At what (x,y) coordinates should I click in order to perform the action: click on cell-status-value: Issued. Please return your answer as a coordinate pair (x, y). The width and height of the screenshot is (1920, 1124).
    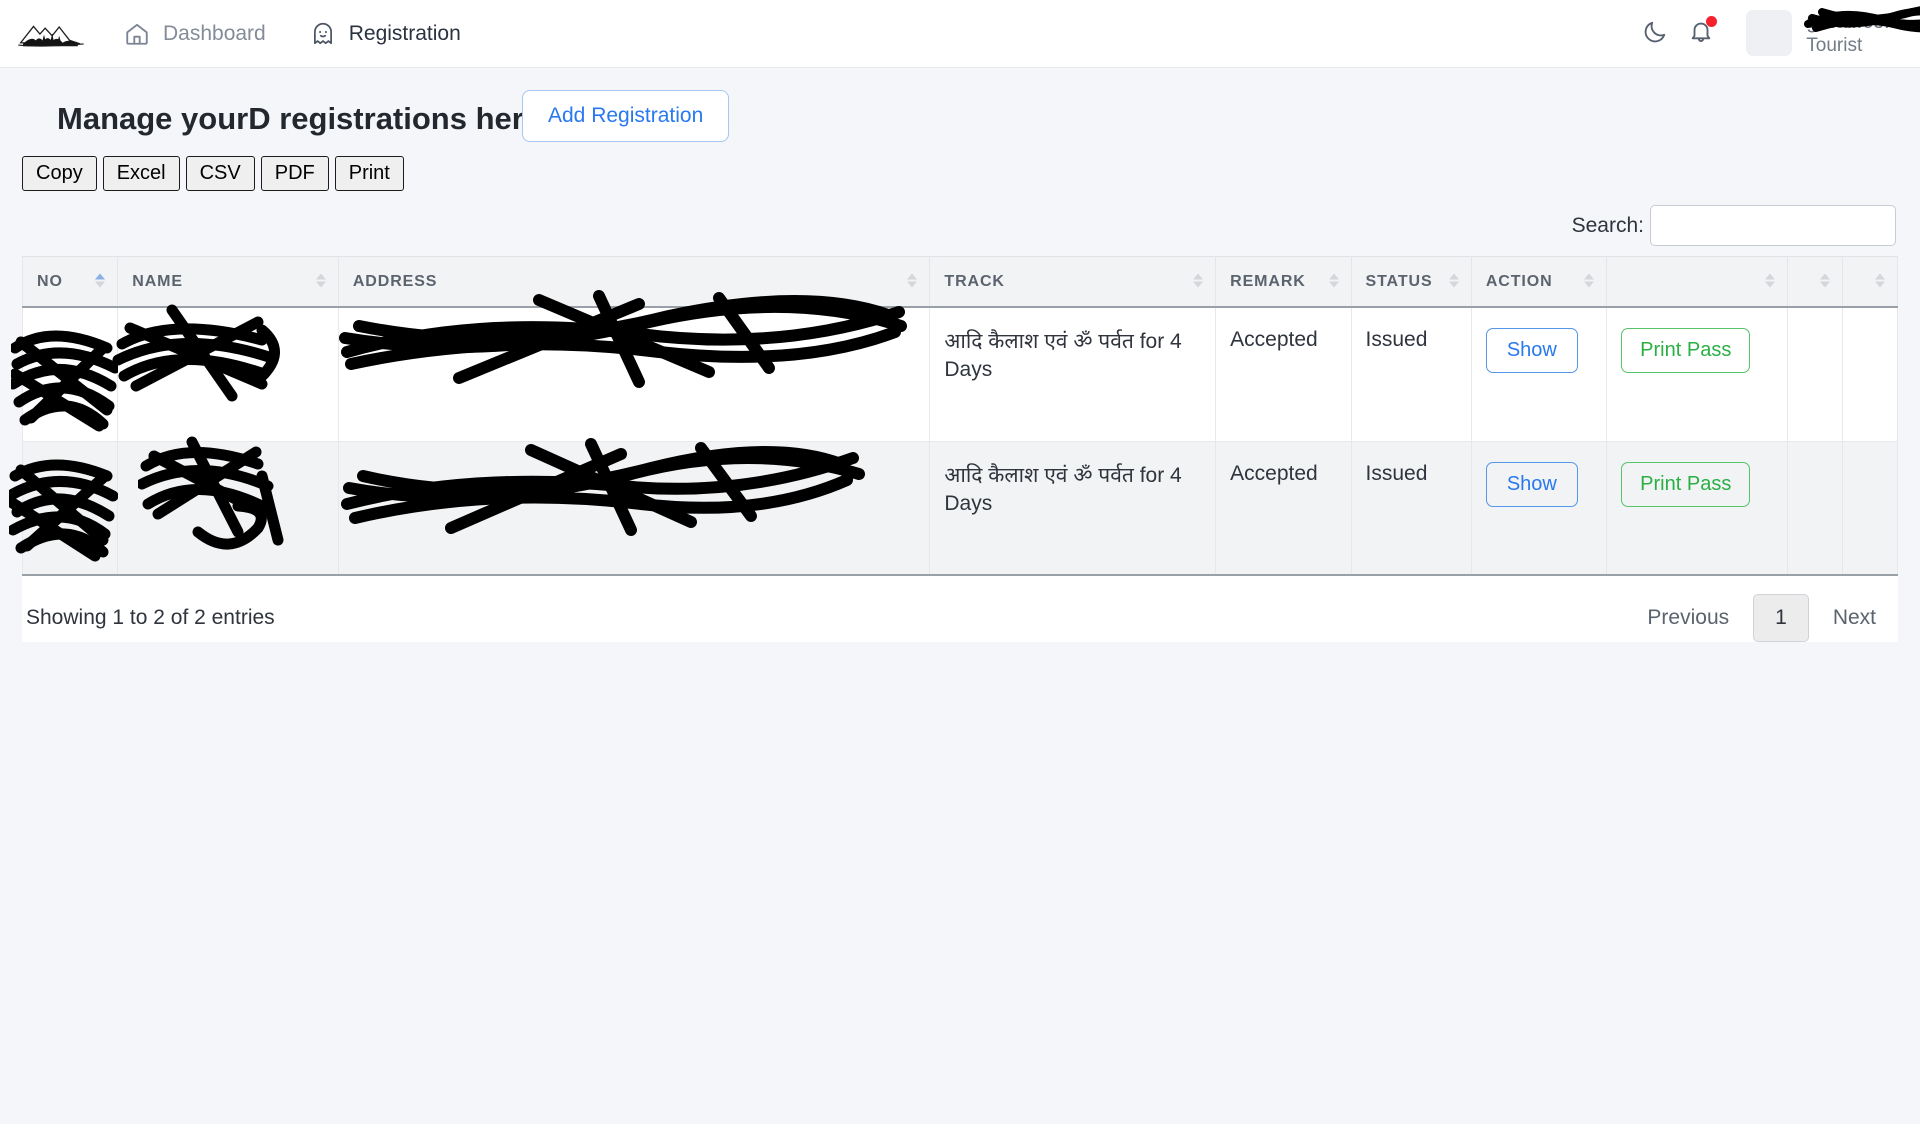
    Looking at the image, I should click on (1396, 339).